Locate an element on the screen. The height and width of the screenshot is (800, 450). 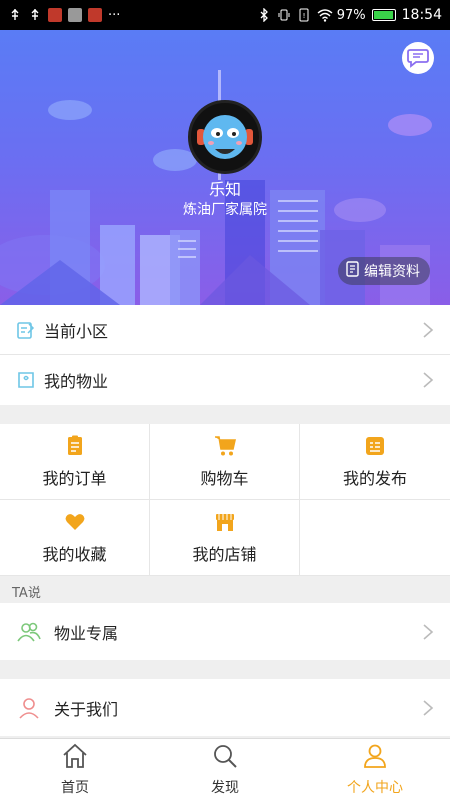
bluetooth-icon is located at coordinates (264, 15).